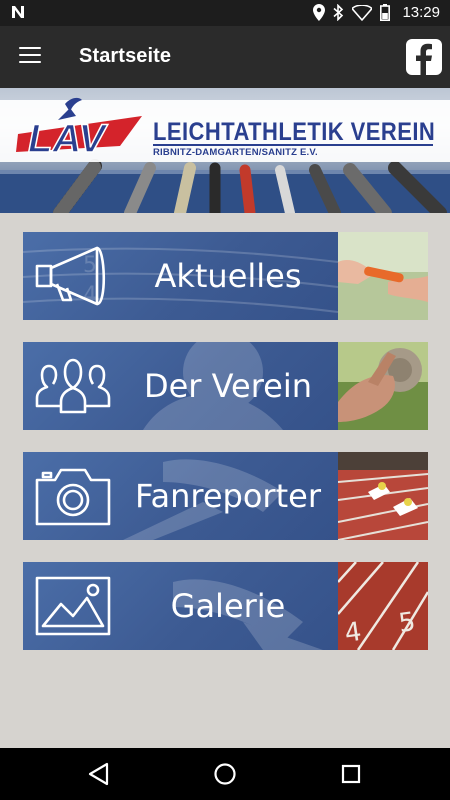  What do you see at coordinates (293, 145) in the screenshot?
I see `divider` at bounding box center [293, 145].